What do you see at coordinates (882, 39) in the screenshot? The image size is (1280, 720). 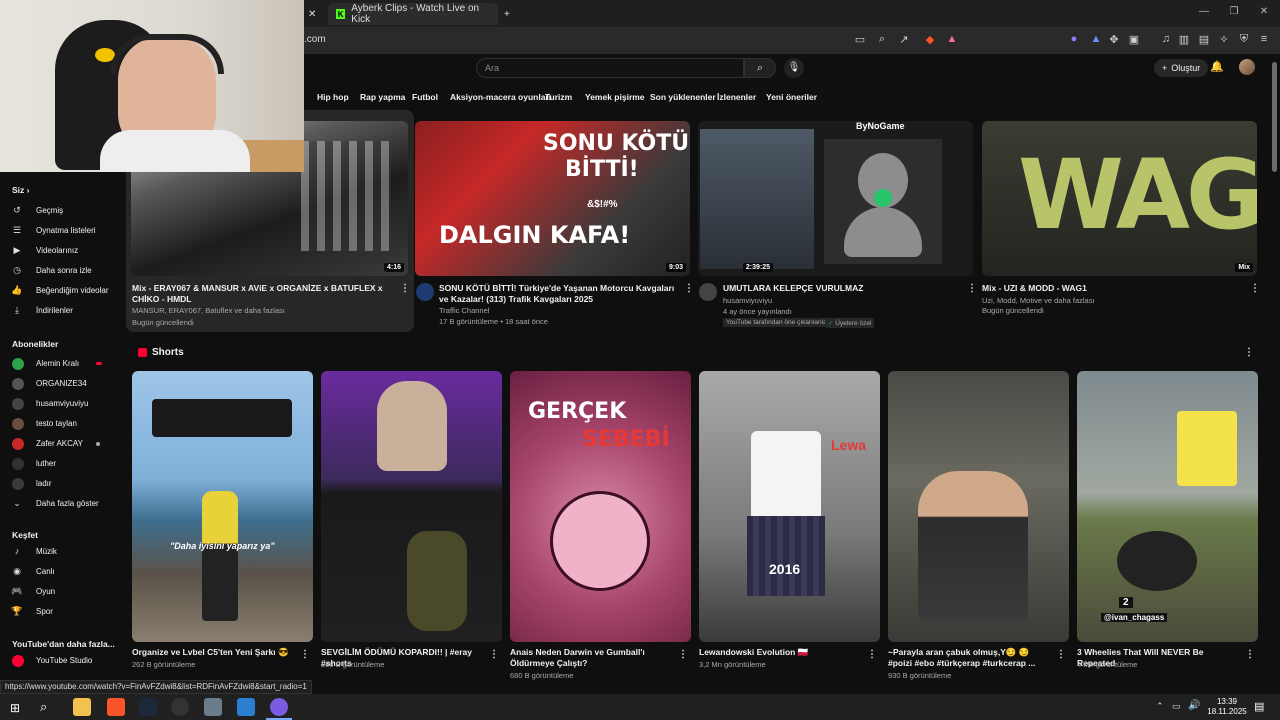 I see `zoom-icon: ⌕` at bounding box center [882, 39].